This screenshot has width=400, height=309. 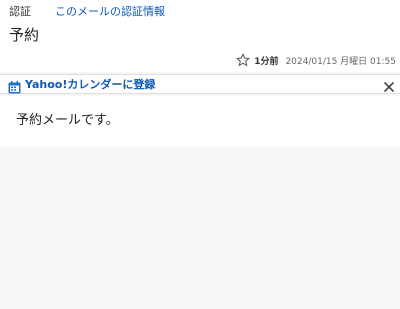 I want to click on add-to-calendar-label: Yahoo!カレンダーに登録, so click(x=90, y=84).